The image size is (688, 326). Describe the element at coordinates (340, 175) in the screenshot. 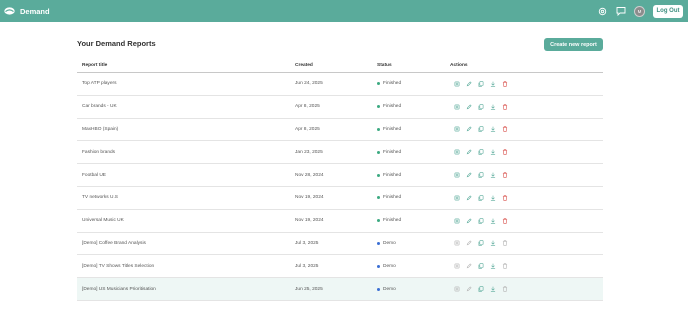

I see `table-row: Footbal UE Nov 28, 2024 Finished` at that location.